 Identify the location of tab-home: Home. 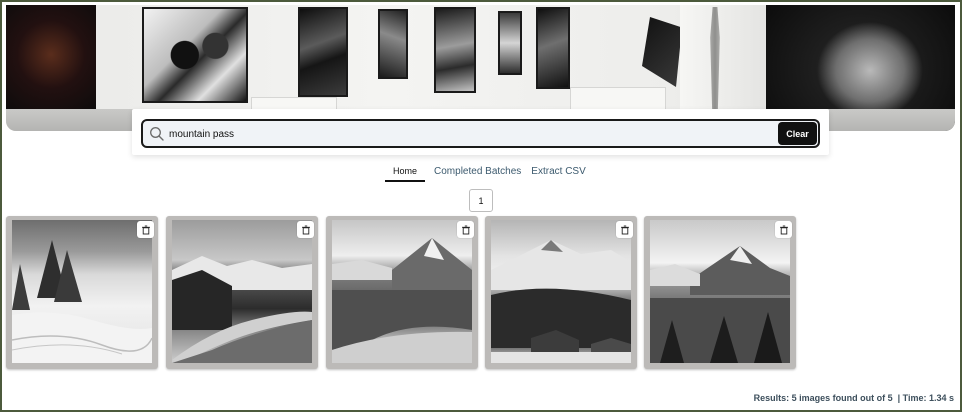
(405, 173).